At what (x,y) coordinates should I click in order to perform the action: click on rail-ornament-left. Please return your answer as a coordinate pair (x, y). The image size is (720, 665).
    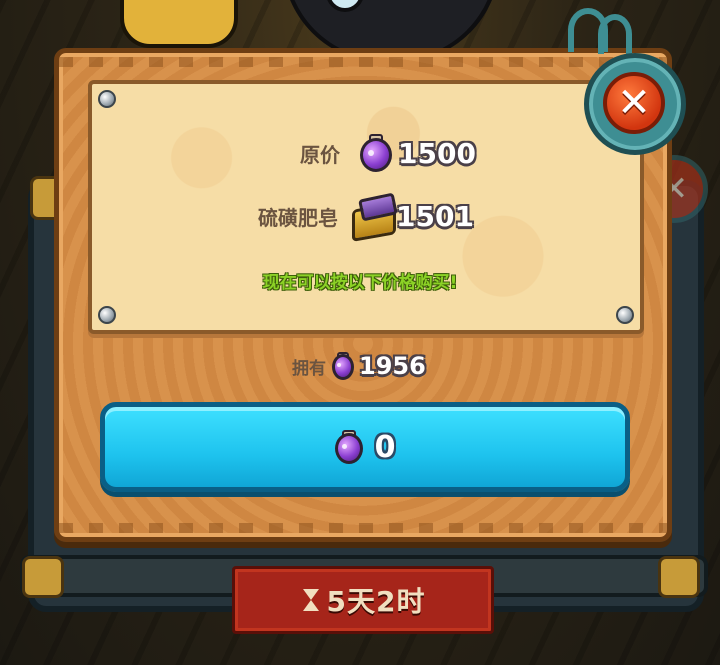
    Looking at the image, I should click on (43, 577).